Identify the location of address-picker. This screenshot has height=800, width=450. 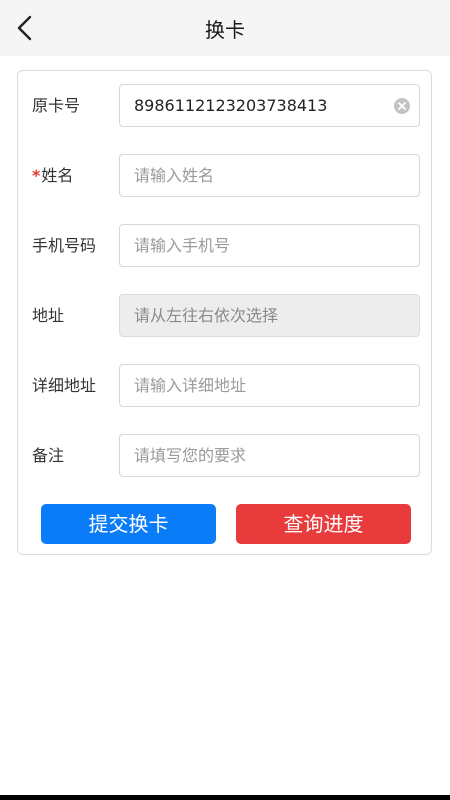
(269, 315).